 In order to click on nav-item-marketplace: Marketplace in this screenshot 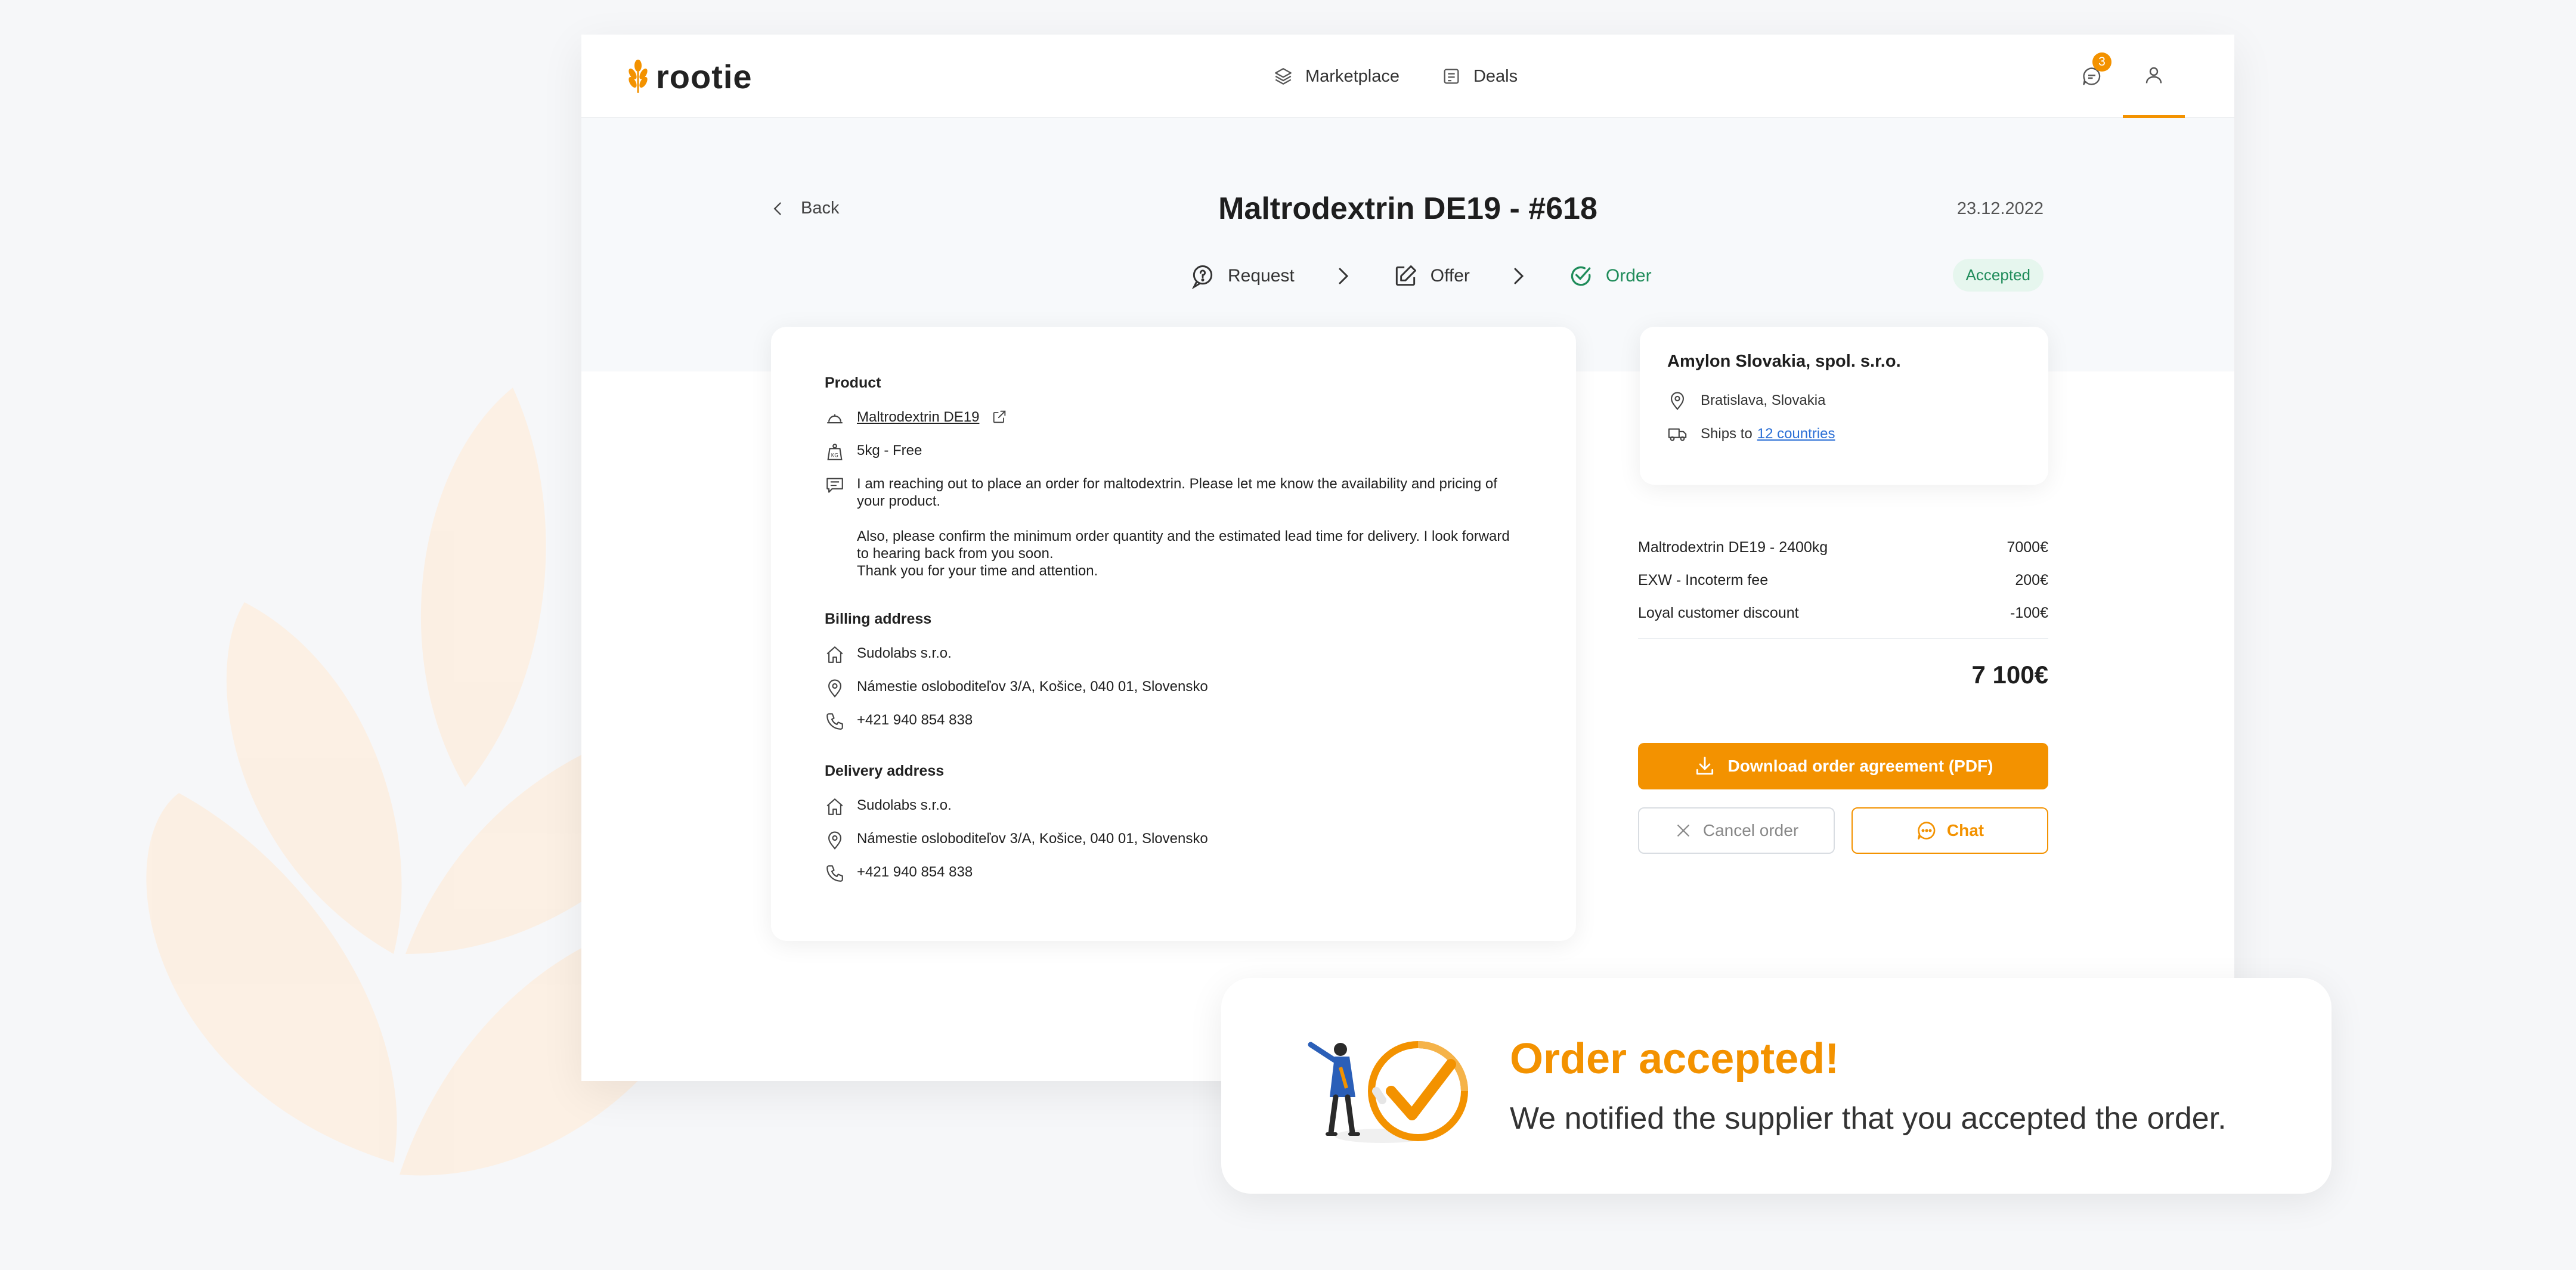, I will do `click(1336, 76)`.